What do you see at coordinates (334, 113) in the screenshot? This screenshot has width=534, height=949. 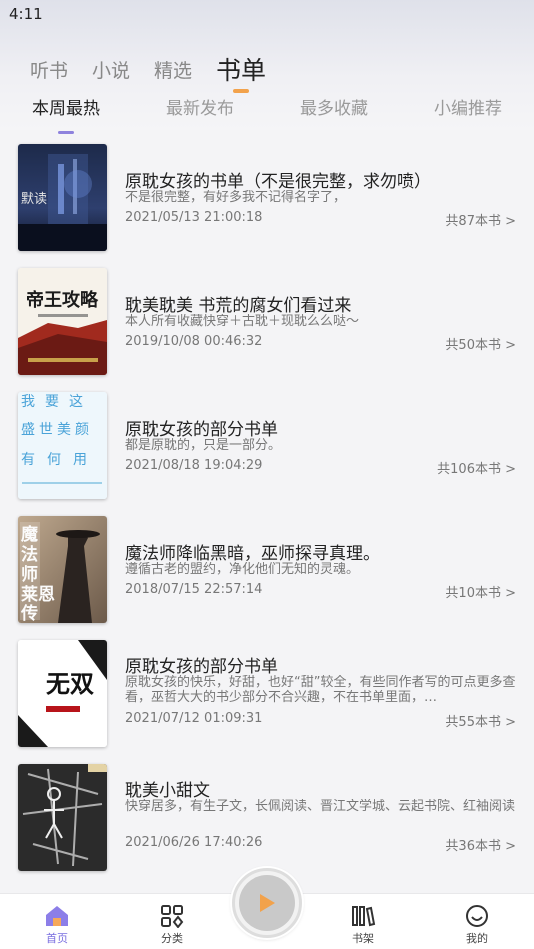 I see `subtab-most-favorited: 最多收藏` at bounding box center [334, 113].